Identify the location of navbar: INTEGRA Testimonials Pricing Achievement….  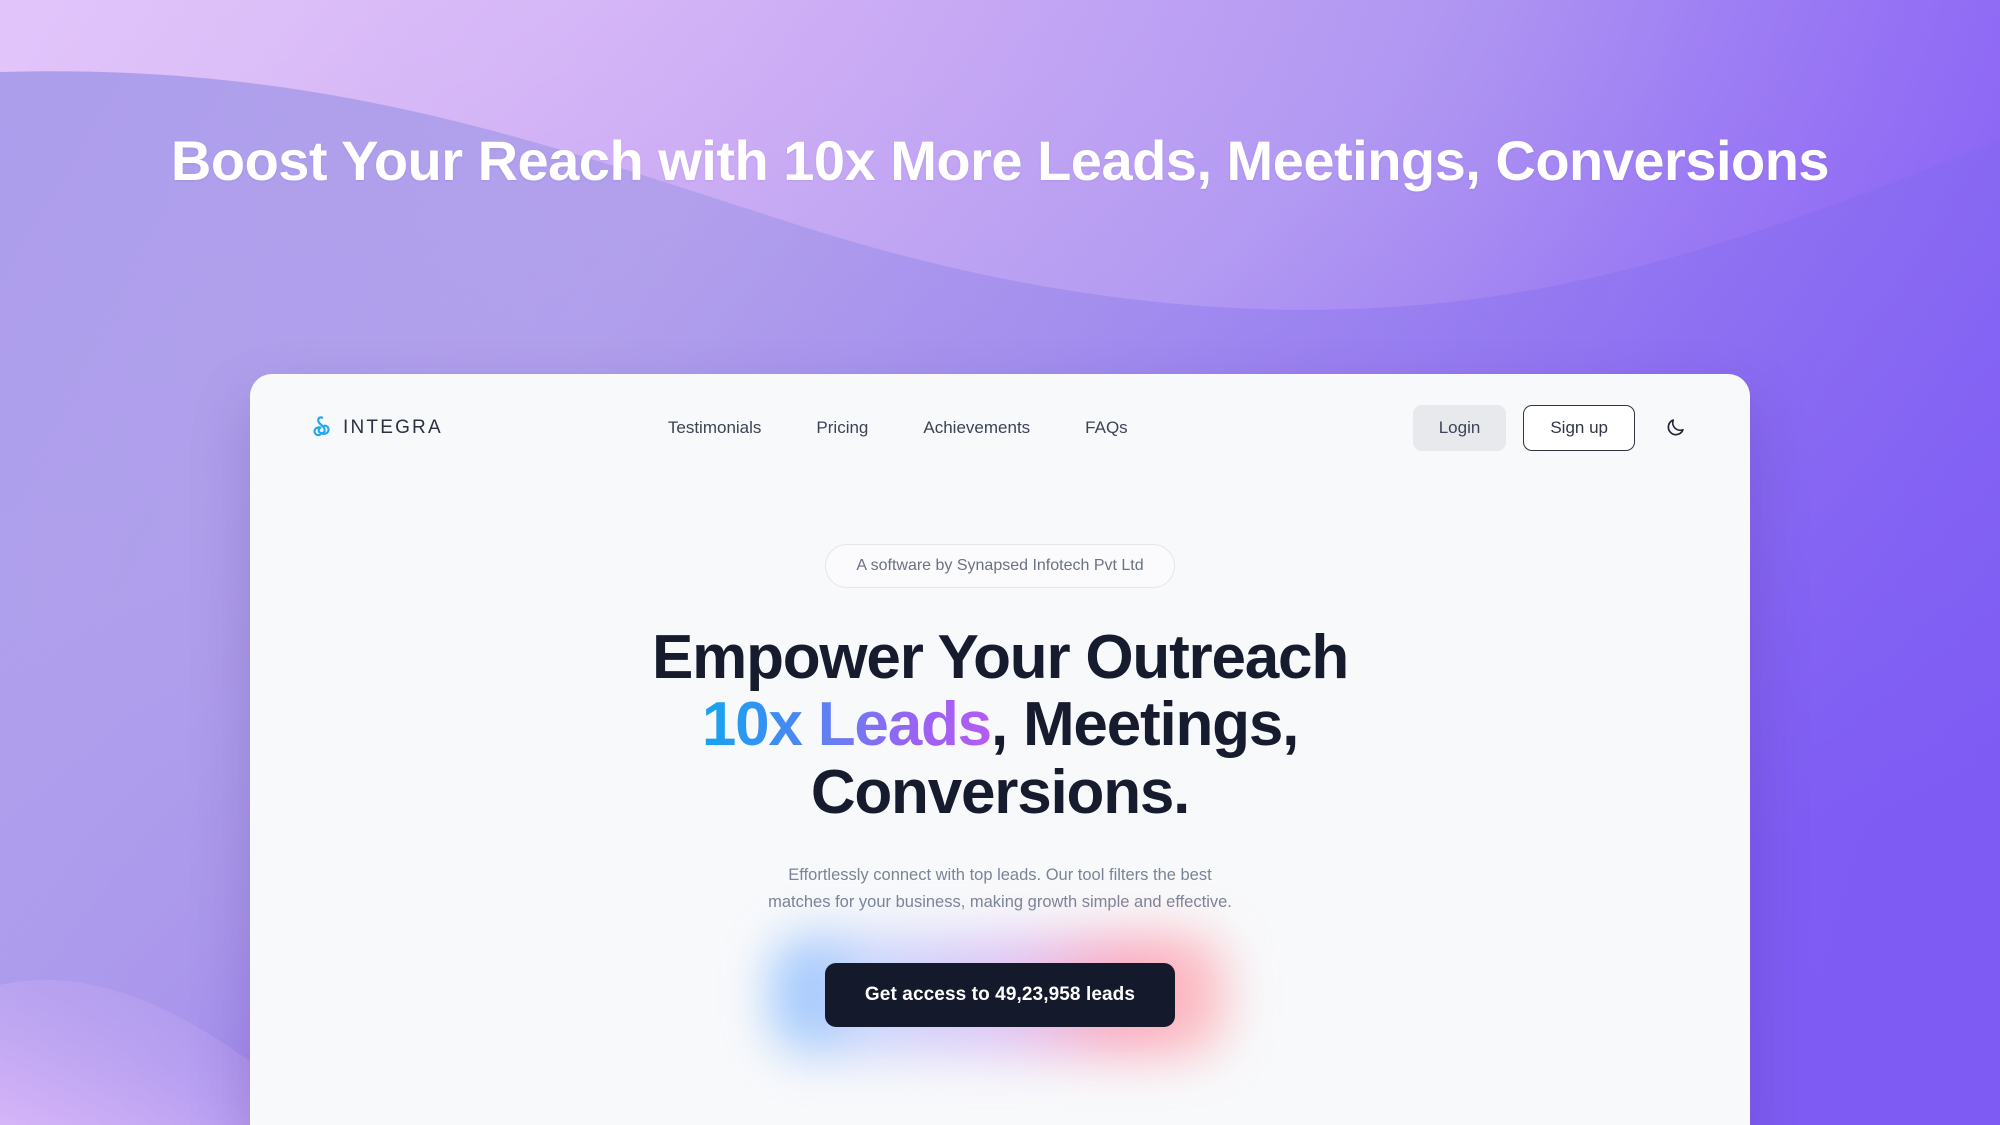
(1000, 427).